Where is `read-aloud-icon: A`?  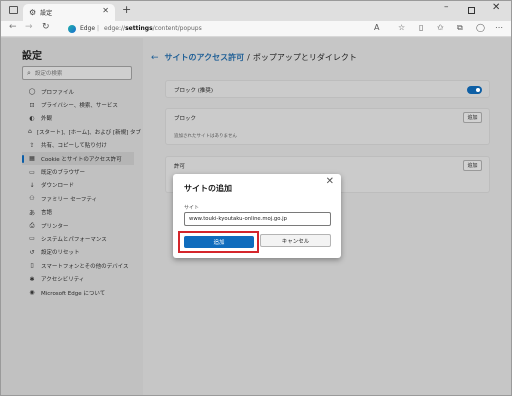 read-aloud-icon: A is located at coordinates (376, 28).